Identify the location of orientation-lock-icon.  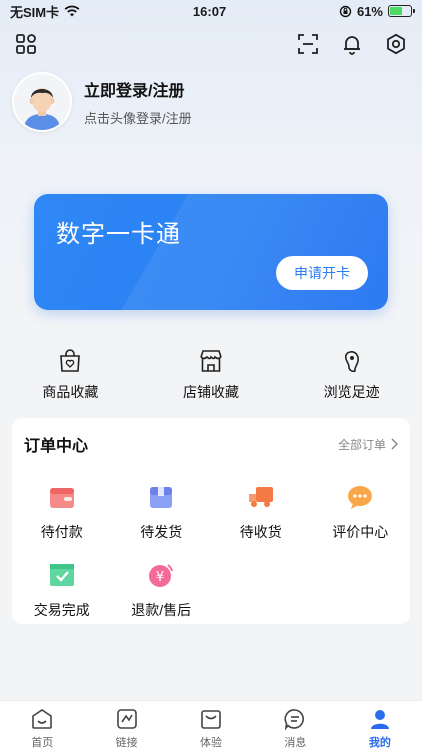
(345, 11).